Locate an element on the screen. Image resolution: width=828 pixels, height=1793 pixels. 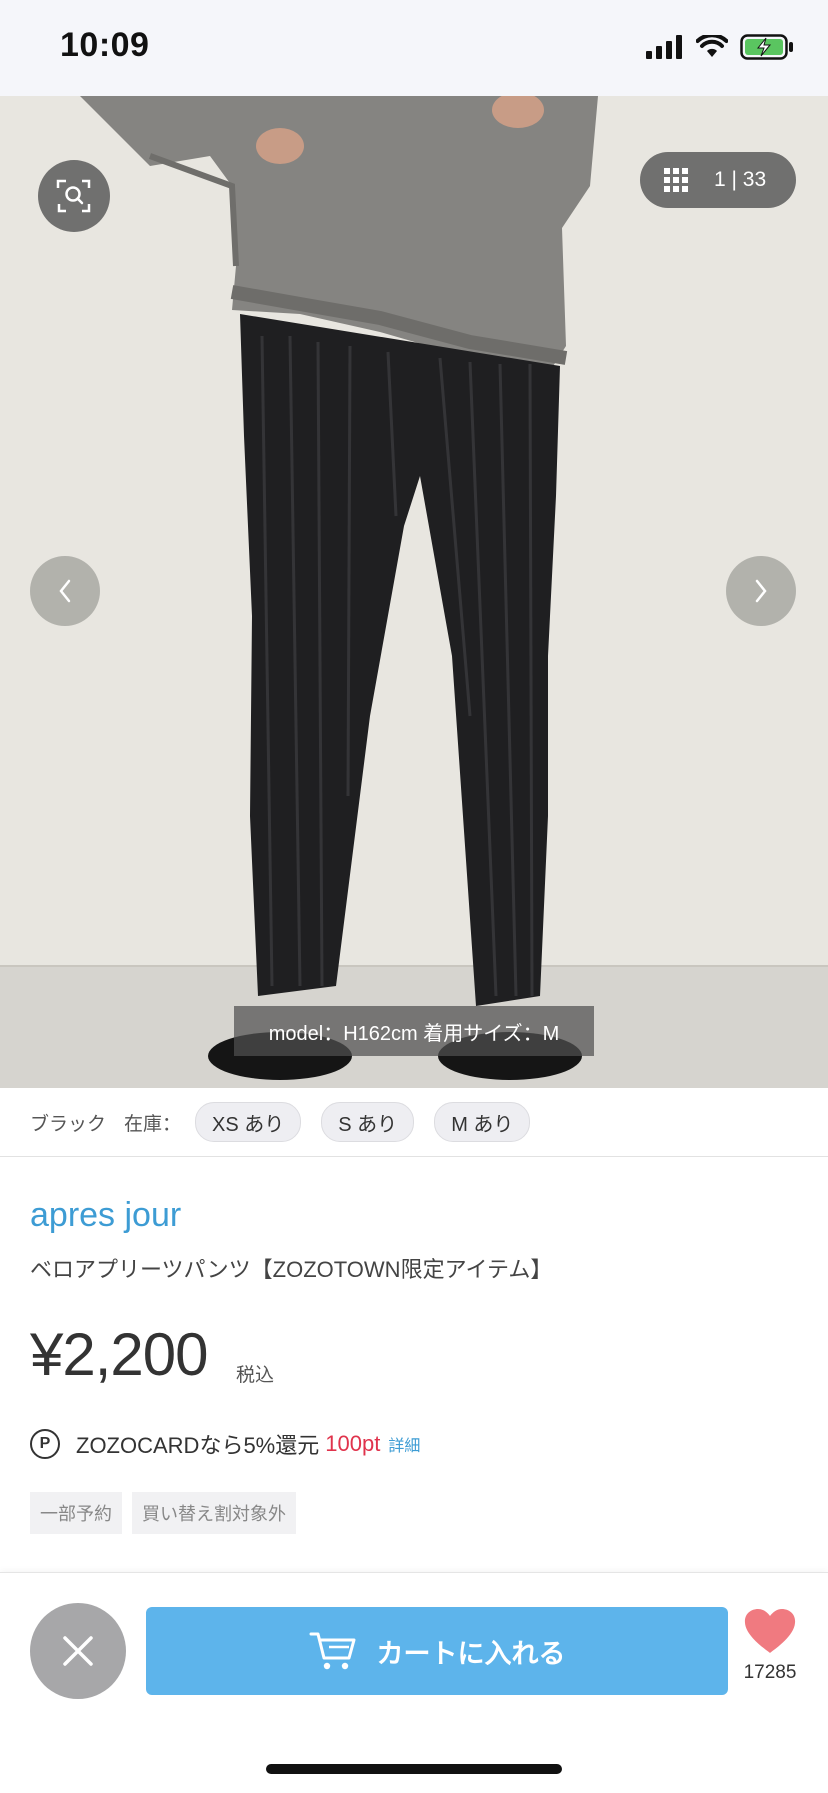
status-icons is located at coordinates (720, 47).